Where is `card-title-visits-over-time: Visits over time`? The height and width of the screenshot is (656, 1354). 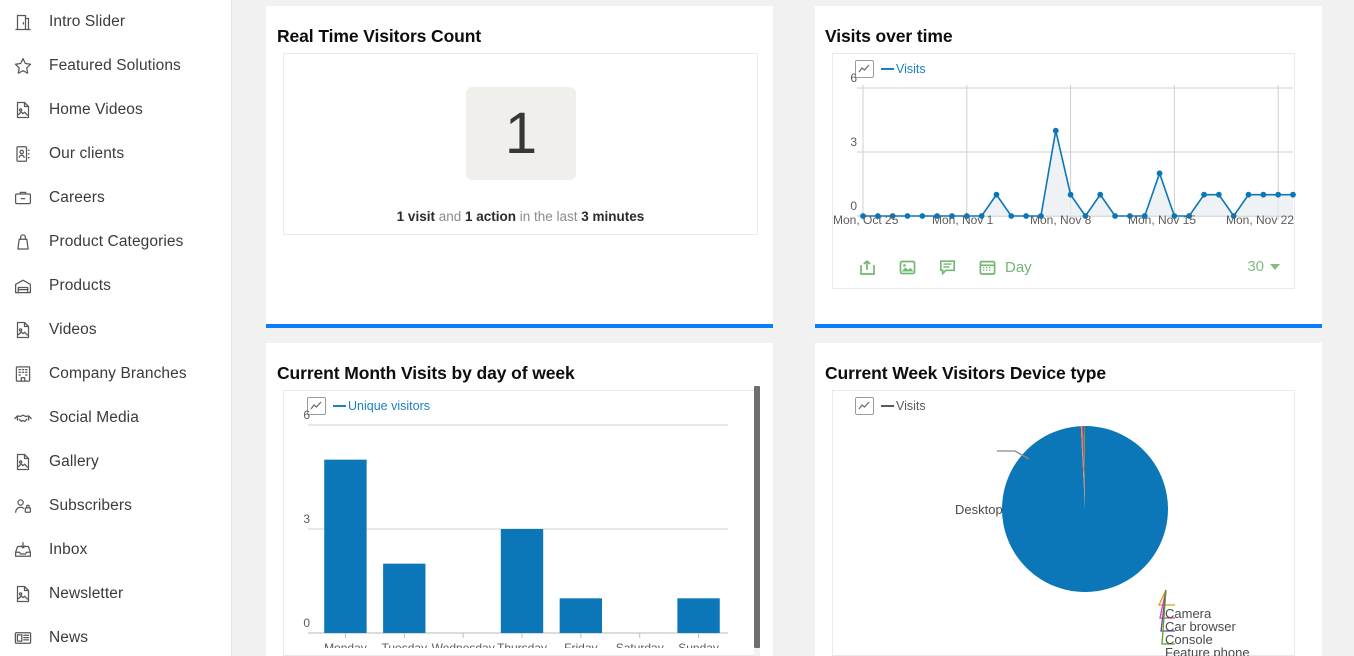 card-title-visits-over-time: Visits over time is located at coordinates (889, 36).